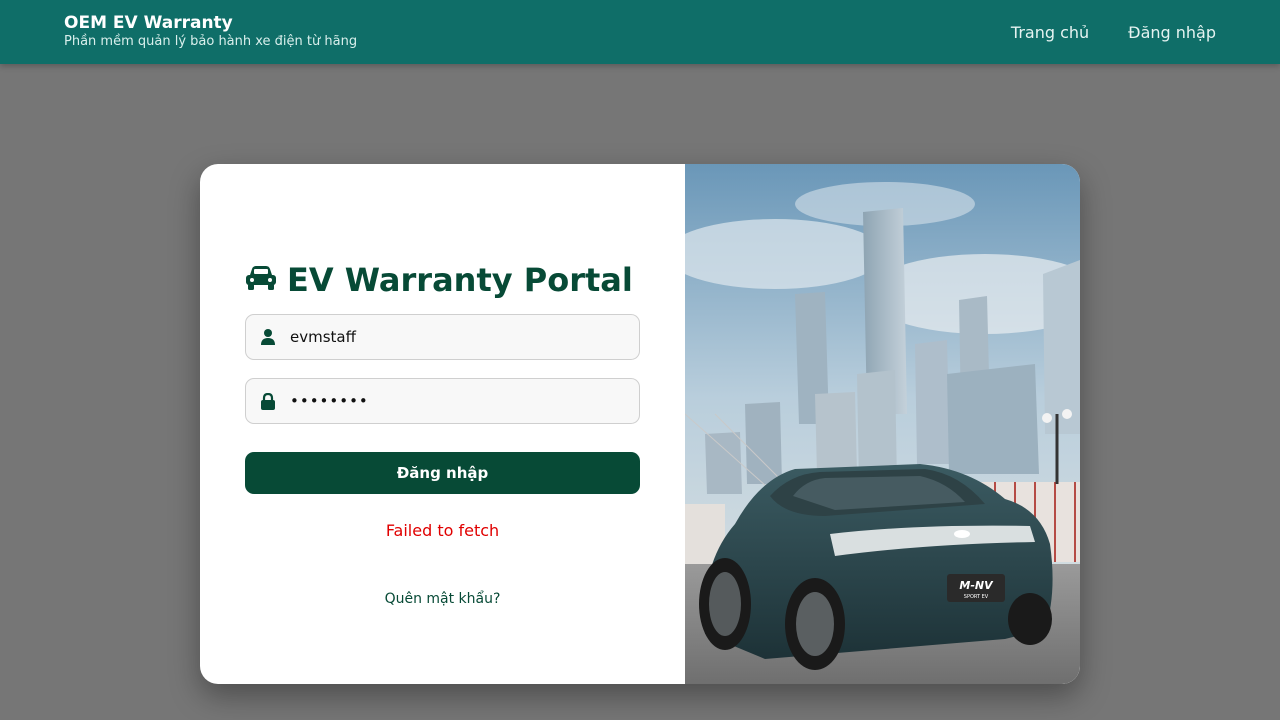 This screenshot has height=720, width=1280. I want to click on car-icon, so click(261, 280).